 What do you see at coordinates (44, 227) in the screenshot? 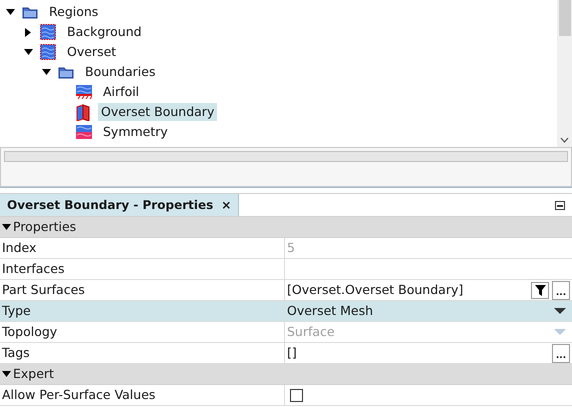
I see `section-header: Properties` at bounding box center [44, 227].